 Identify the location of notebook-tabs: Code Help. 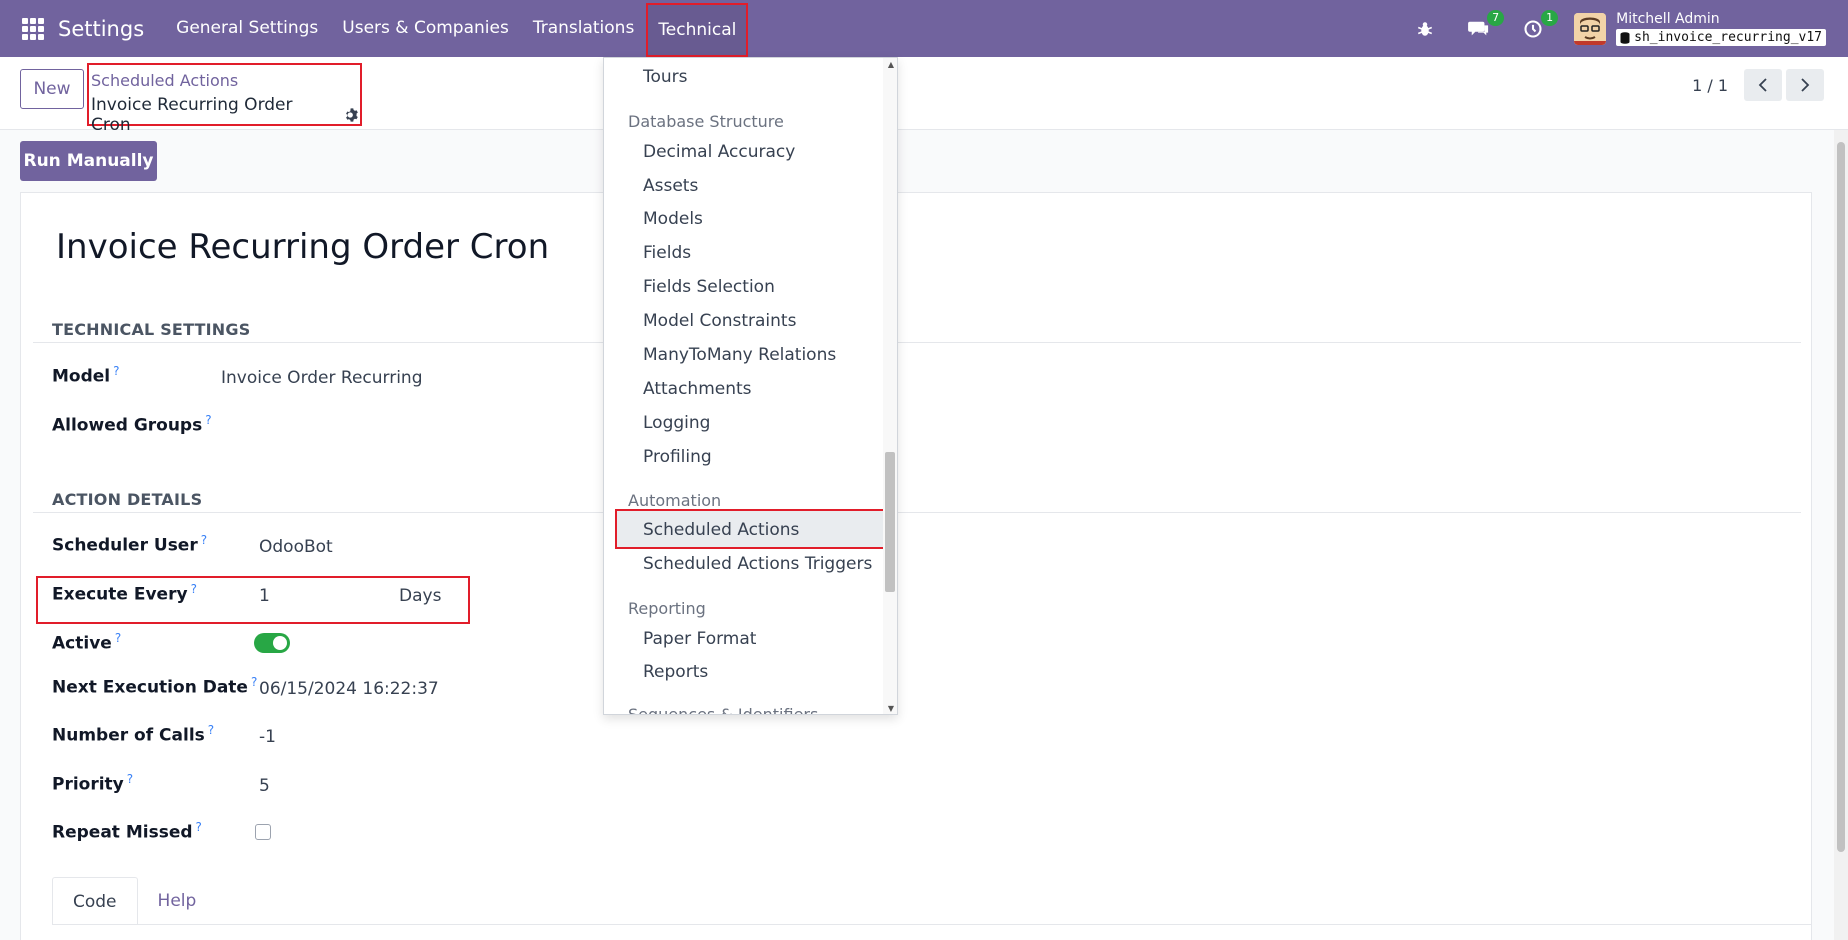
(134, 901).